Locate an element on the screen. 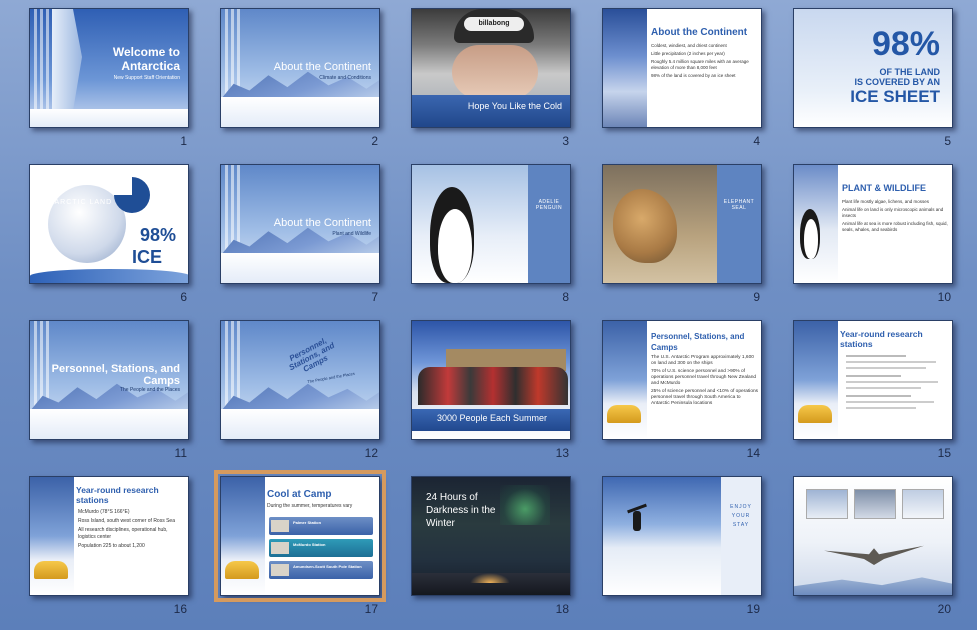 The height and width of the screenshot is (630, 977). slide-number: 14 is located at coordinates (753, 453).